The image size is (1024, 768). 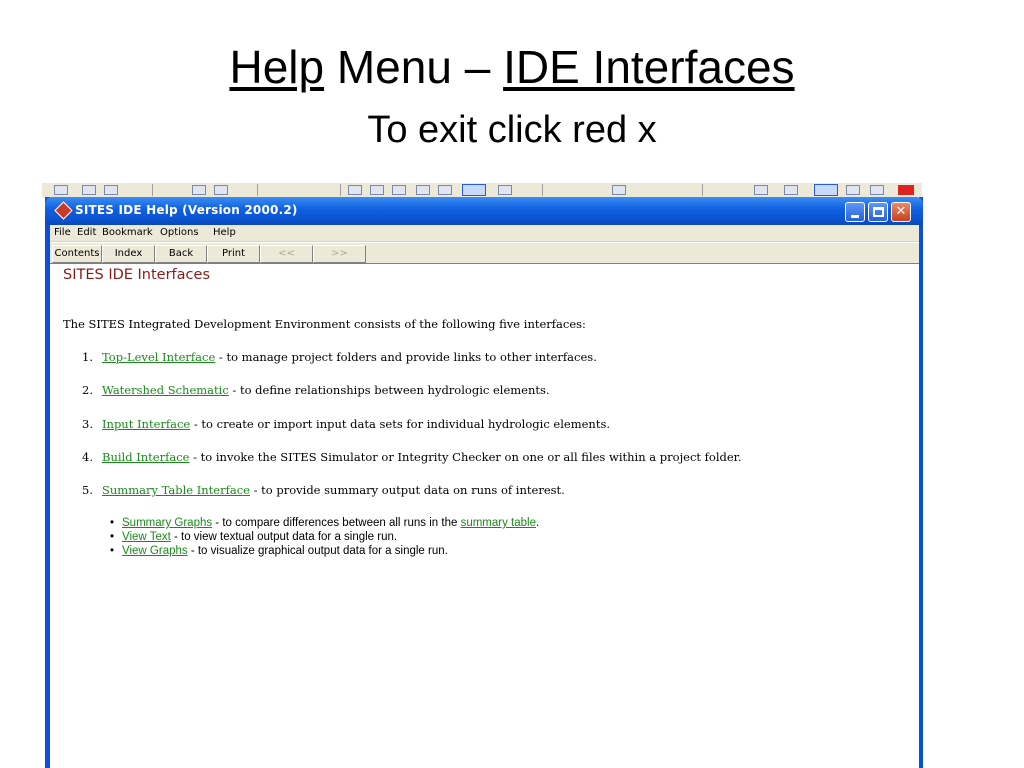 I want to click on browse-previous-button: <<, so click(x=286, y=254).